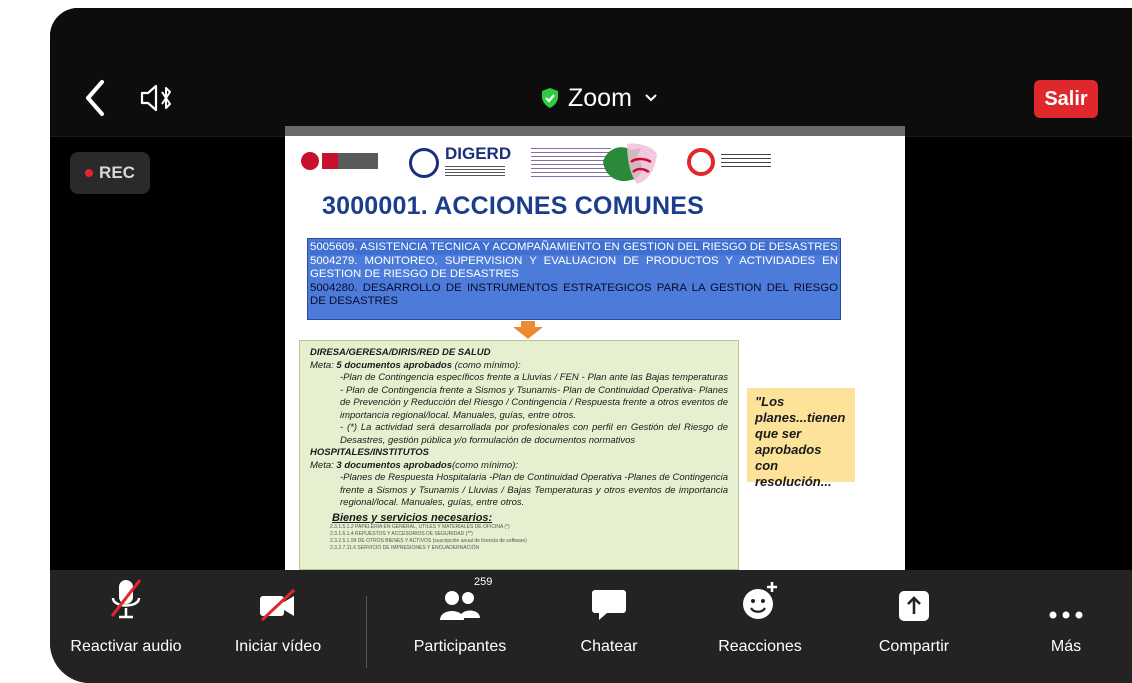 Image resolution: width=1132 pixels, height=683 pixels. What do you see at coordinates (701, 162) in the screenshot?
I see `bicentenario-ring-icon` at bounding box center [701, 162].